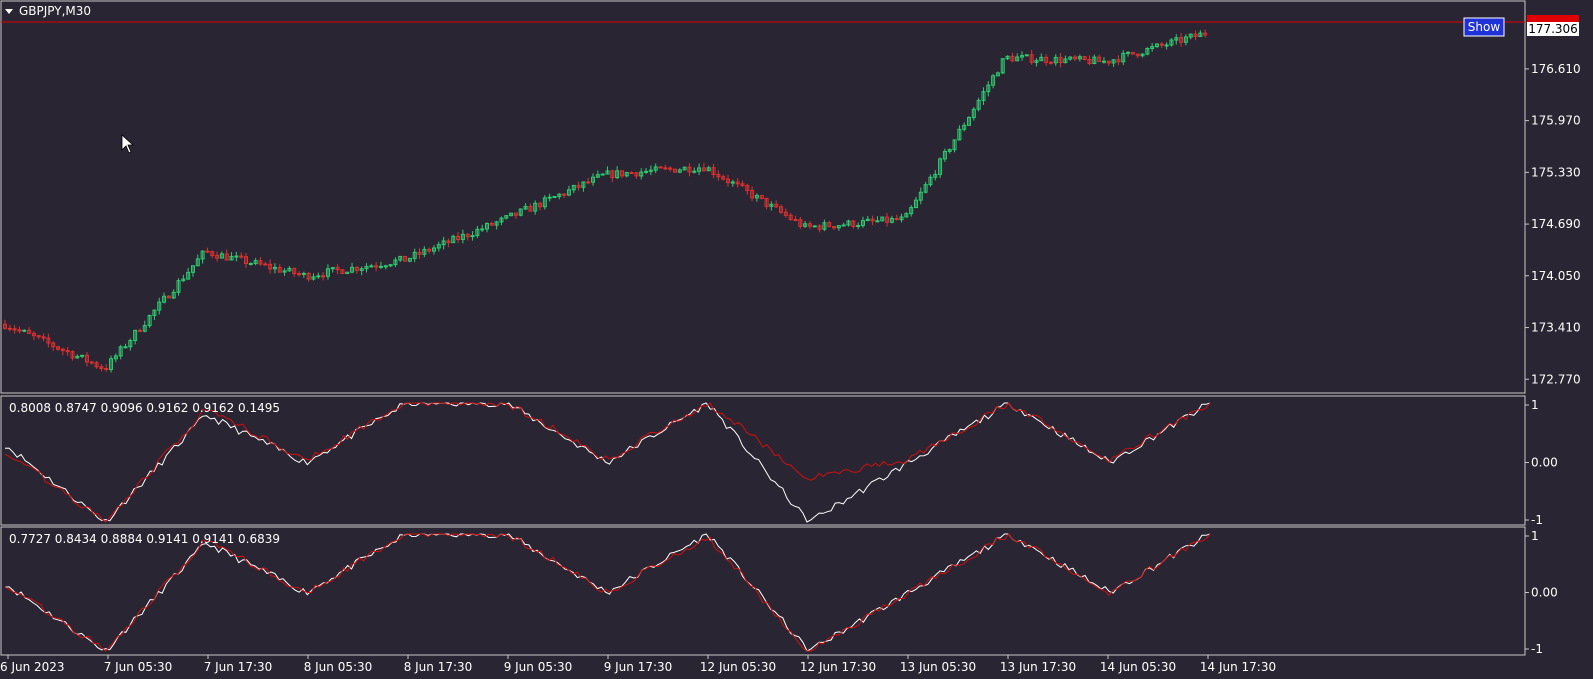 Image resolution: width=1593 pixels, height=679 pixels. I want to click on current-price-value: 177.306, so click(1553, 29).